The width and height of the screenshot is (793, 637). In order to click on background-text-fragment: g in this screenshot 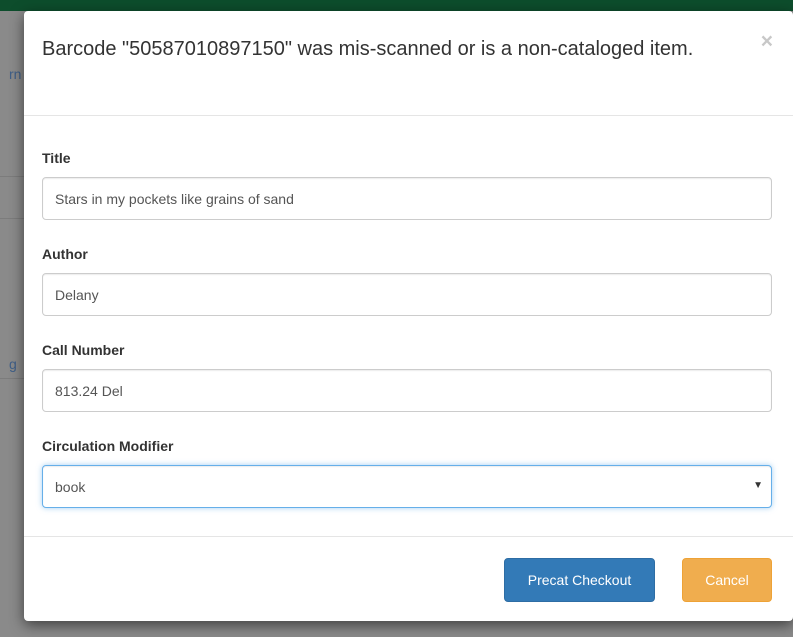, I will do `click(13, 364)`.